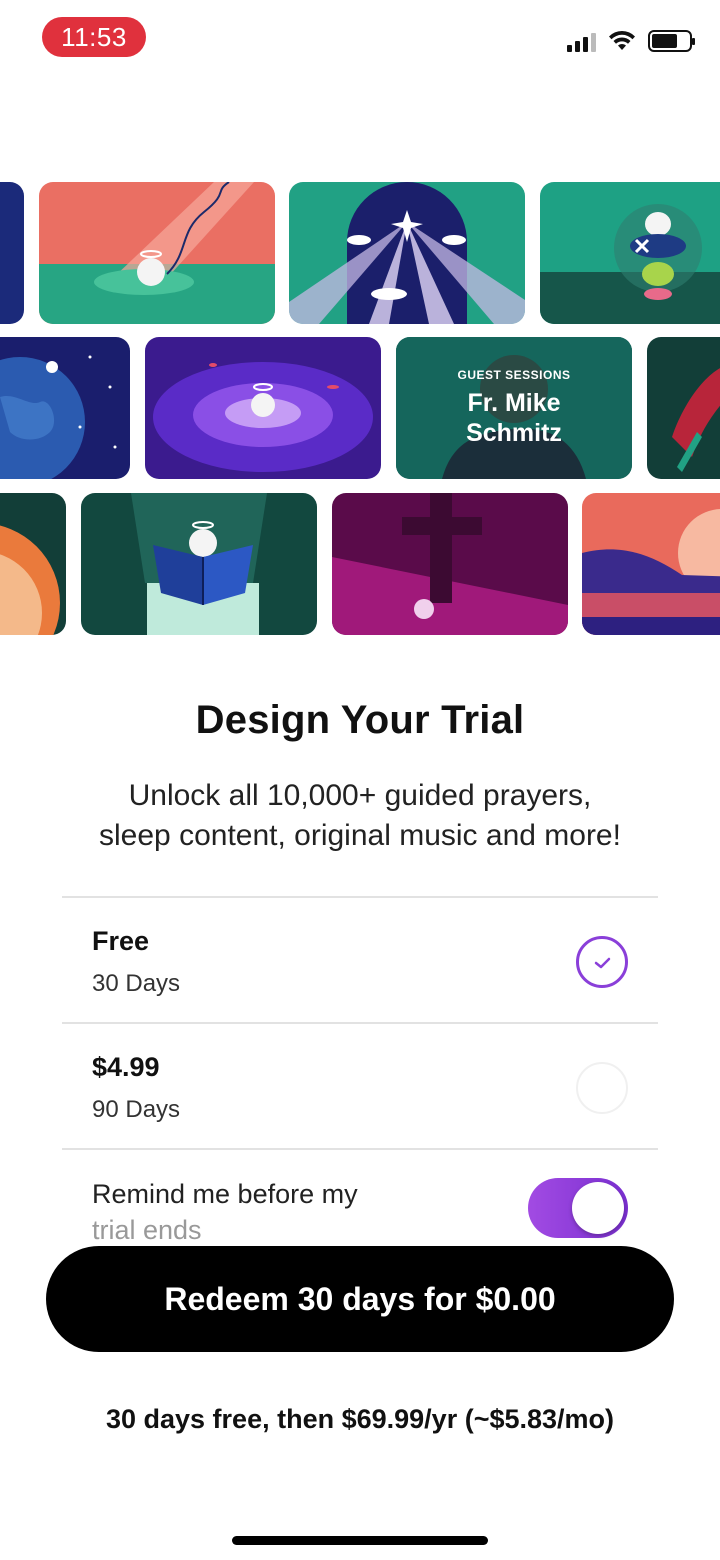 The height and width of the screenshot is (1560, 720). Describe the element at coordinates (360, 795) in the screenshot. I see `subtitle-line-1: Unlock all 10,000+ guided prayers,` at that location.